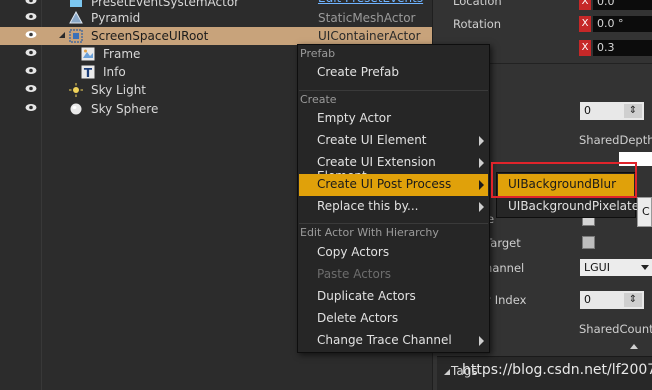 The width and height of the screenshot is (652, 390). Describe the element at coordinates (587, 299) in the screenshot. I see `hierarchy-index-value: 0` at that location.